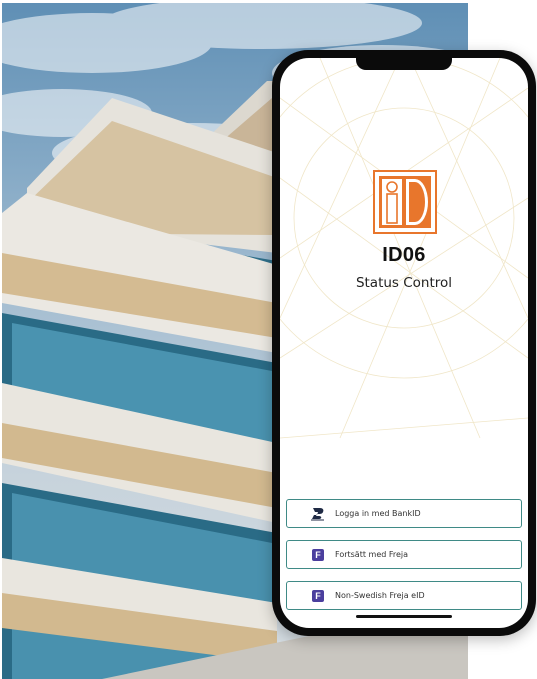 The height and width of the screenshot is (679, 537). I want to click on app-subtitle: Status Control, so click(404, 283).